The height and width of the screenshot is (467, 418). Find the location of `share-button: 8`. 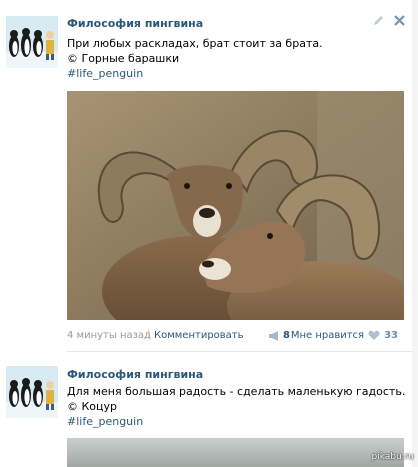

share-button: 8 is located at coordinates (279, 335).